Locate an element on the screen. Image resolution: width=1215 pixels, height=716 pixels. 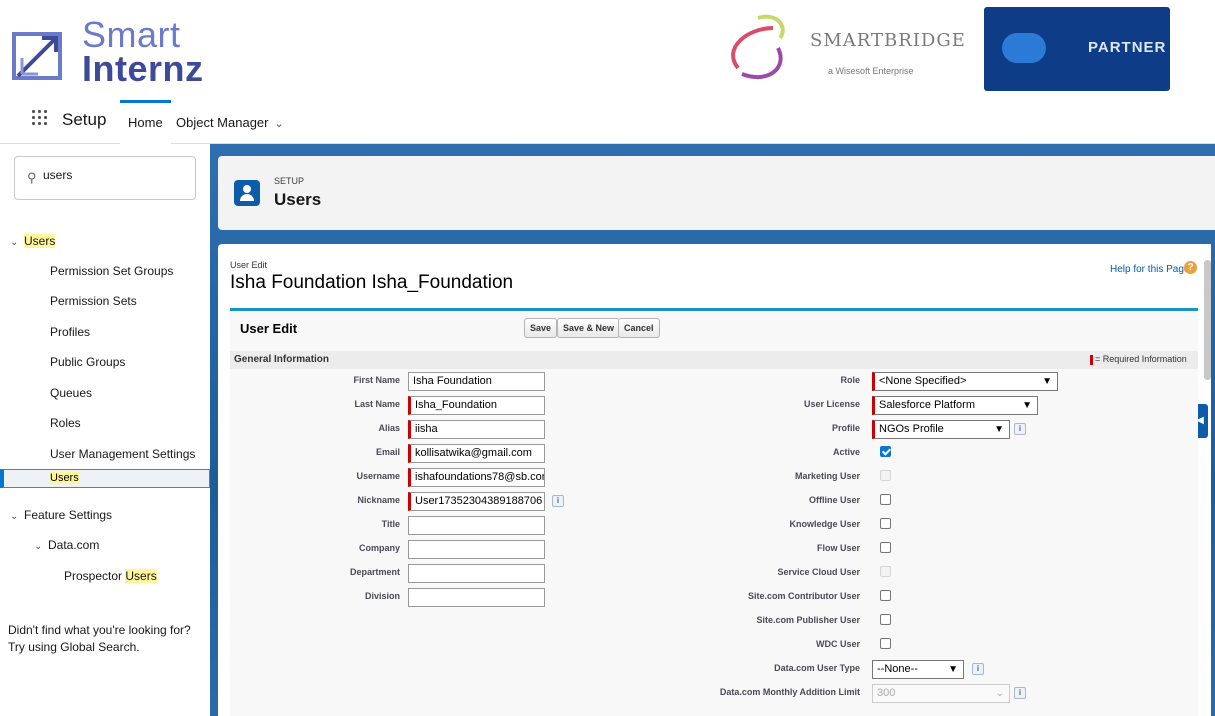
role-select: <None Specified> ▼ is located at coordinates (965, 381).